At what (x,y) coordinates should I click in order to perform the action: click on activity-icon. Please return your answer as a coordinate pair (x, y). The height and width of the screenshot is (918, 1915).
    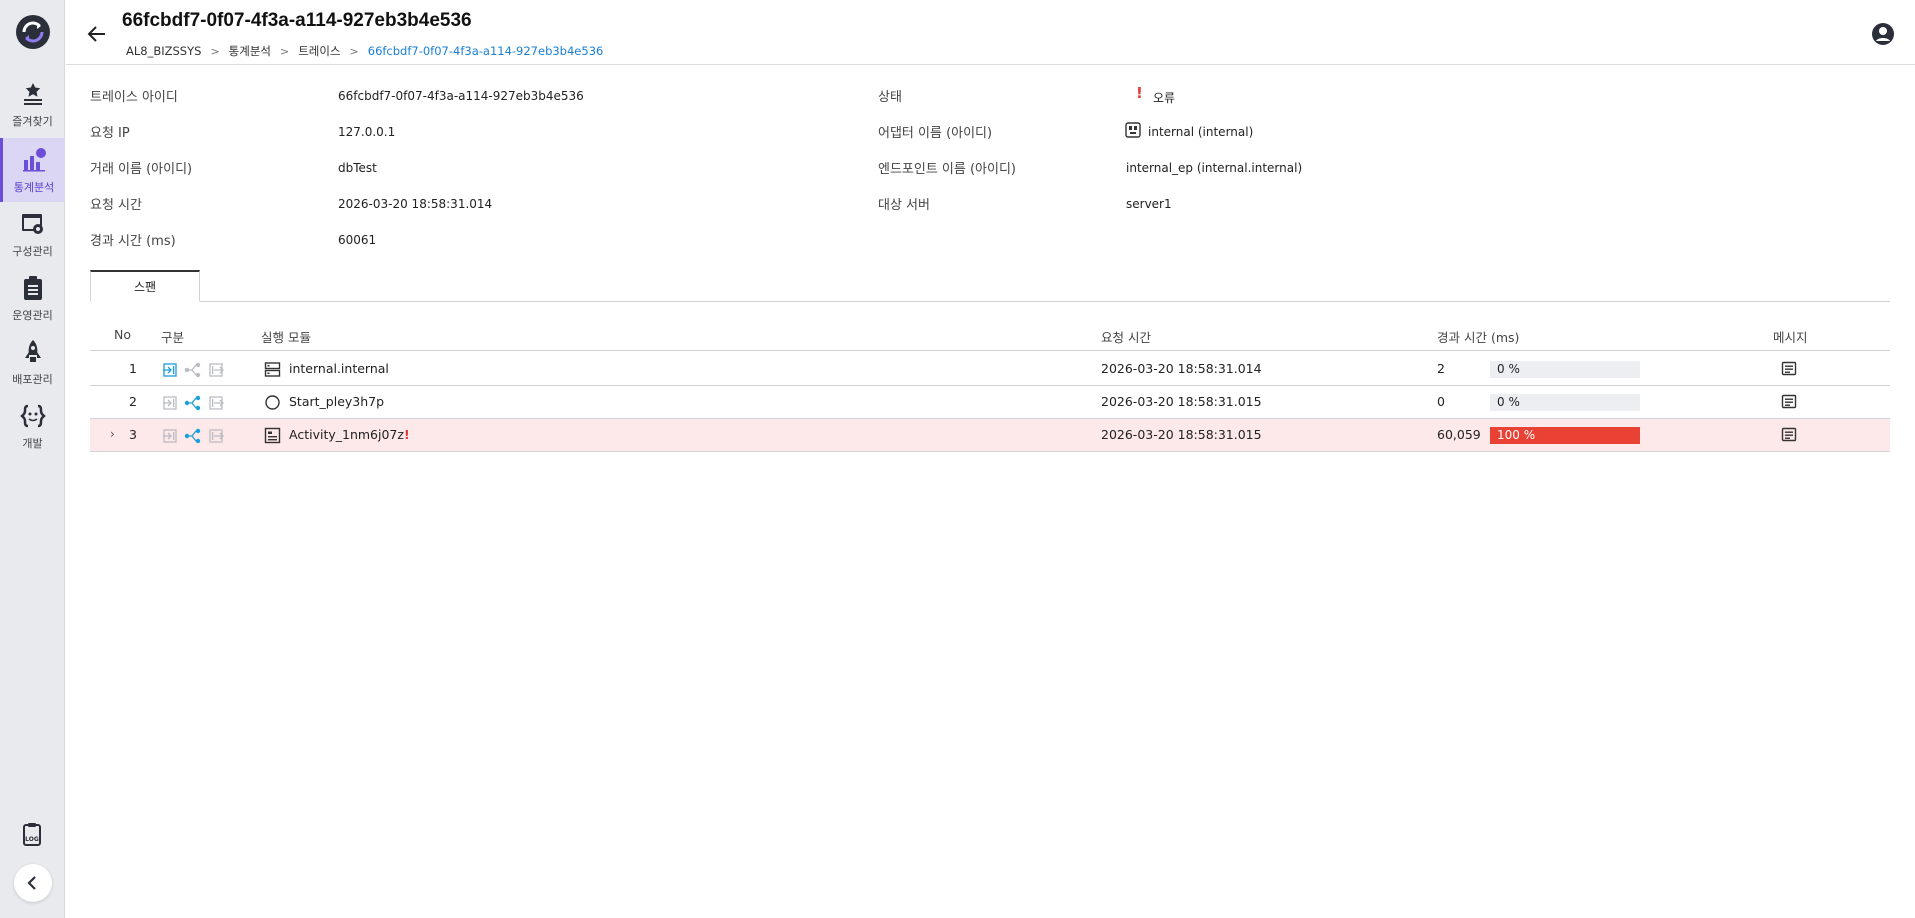
    Looking at the image, I should click on (272, 435).